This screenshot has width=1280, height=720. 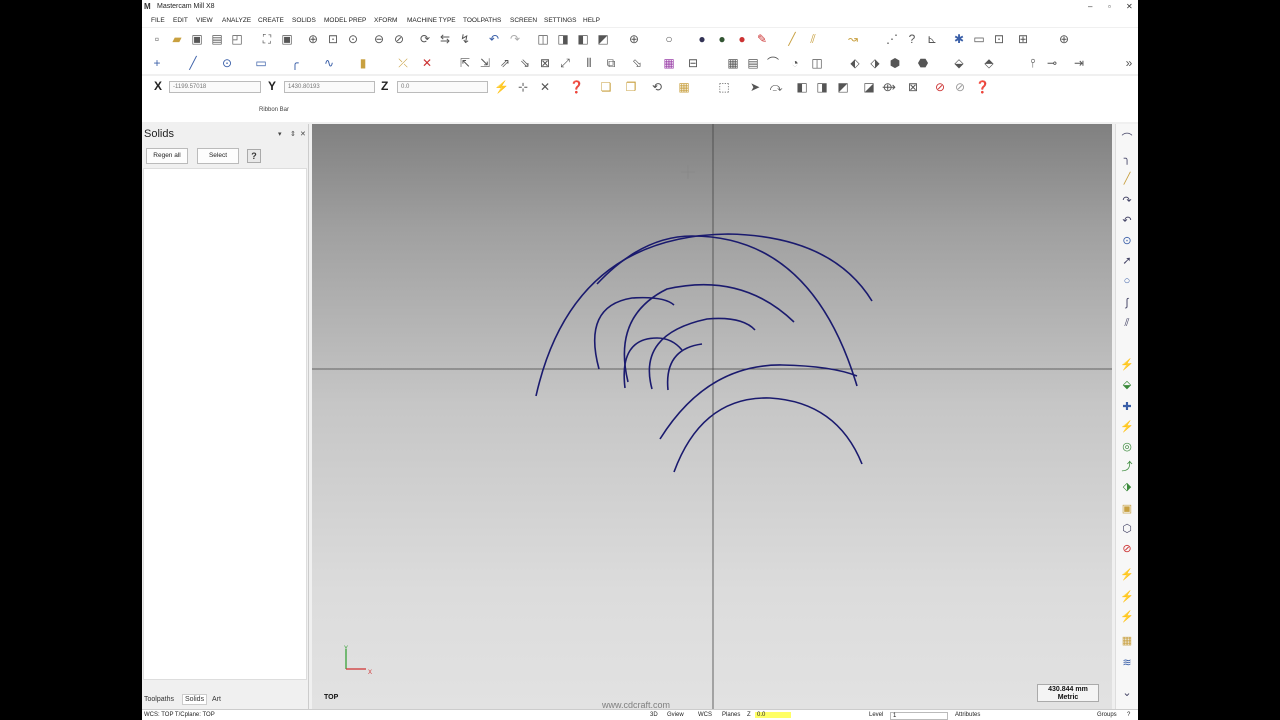 I want to click on lock-icon: ⊕, so click(x=1064, y=39).